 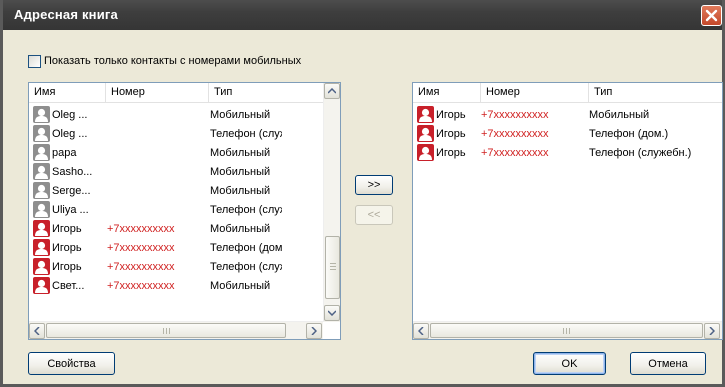 What do you see at coordinates (34, 61) in the screenshot?
I see `mobile-only-checkbox` at bounding box center [34, 61].